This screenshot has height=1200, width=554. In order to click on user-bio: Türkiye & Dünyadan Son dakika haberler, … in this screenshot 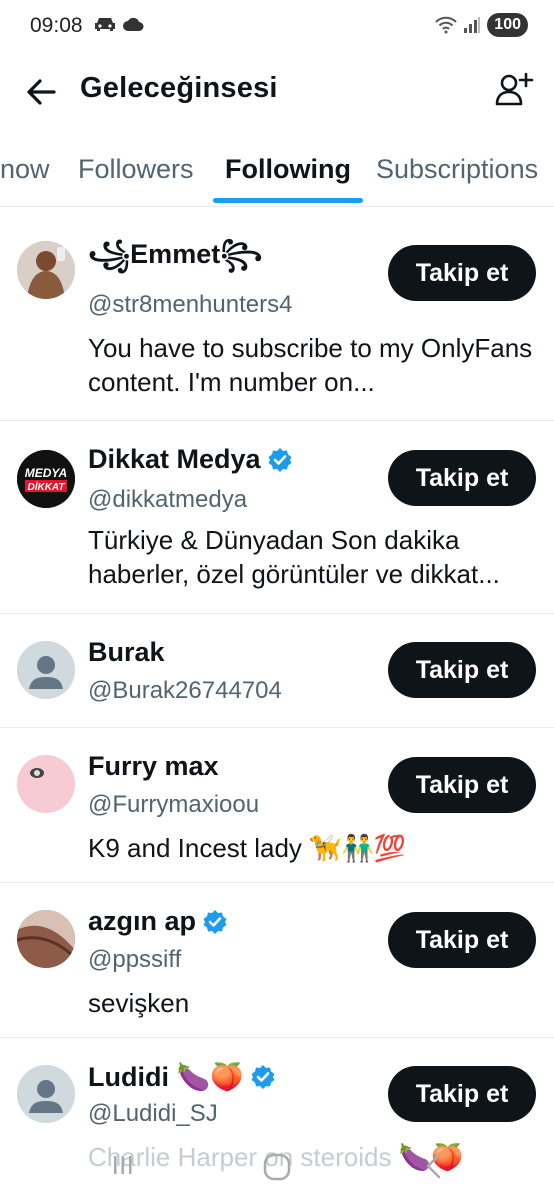, I will do `click(294, 557)`.